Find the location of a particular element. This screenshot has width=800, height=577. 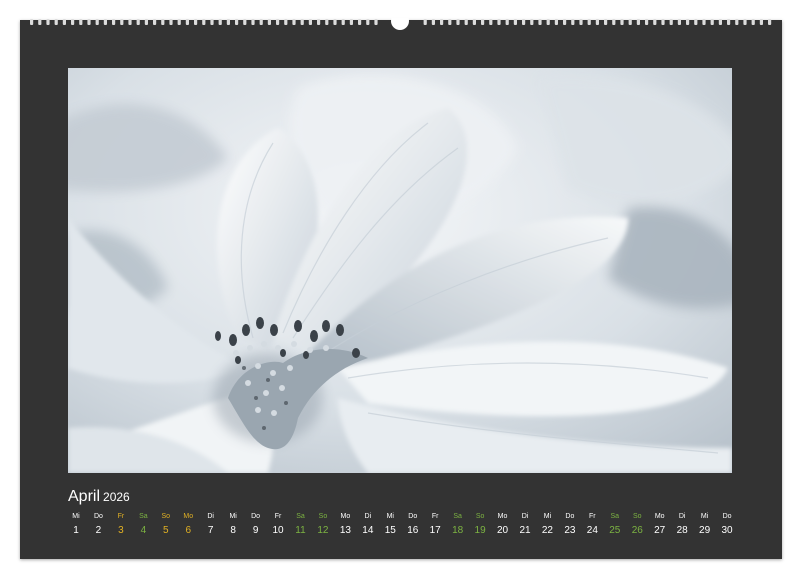

day-cell: Di 21 is located at coordinates (525, 525).